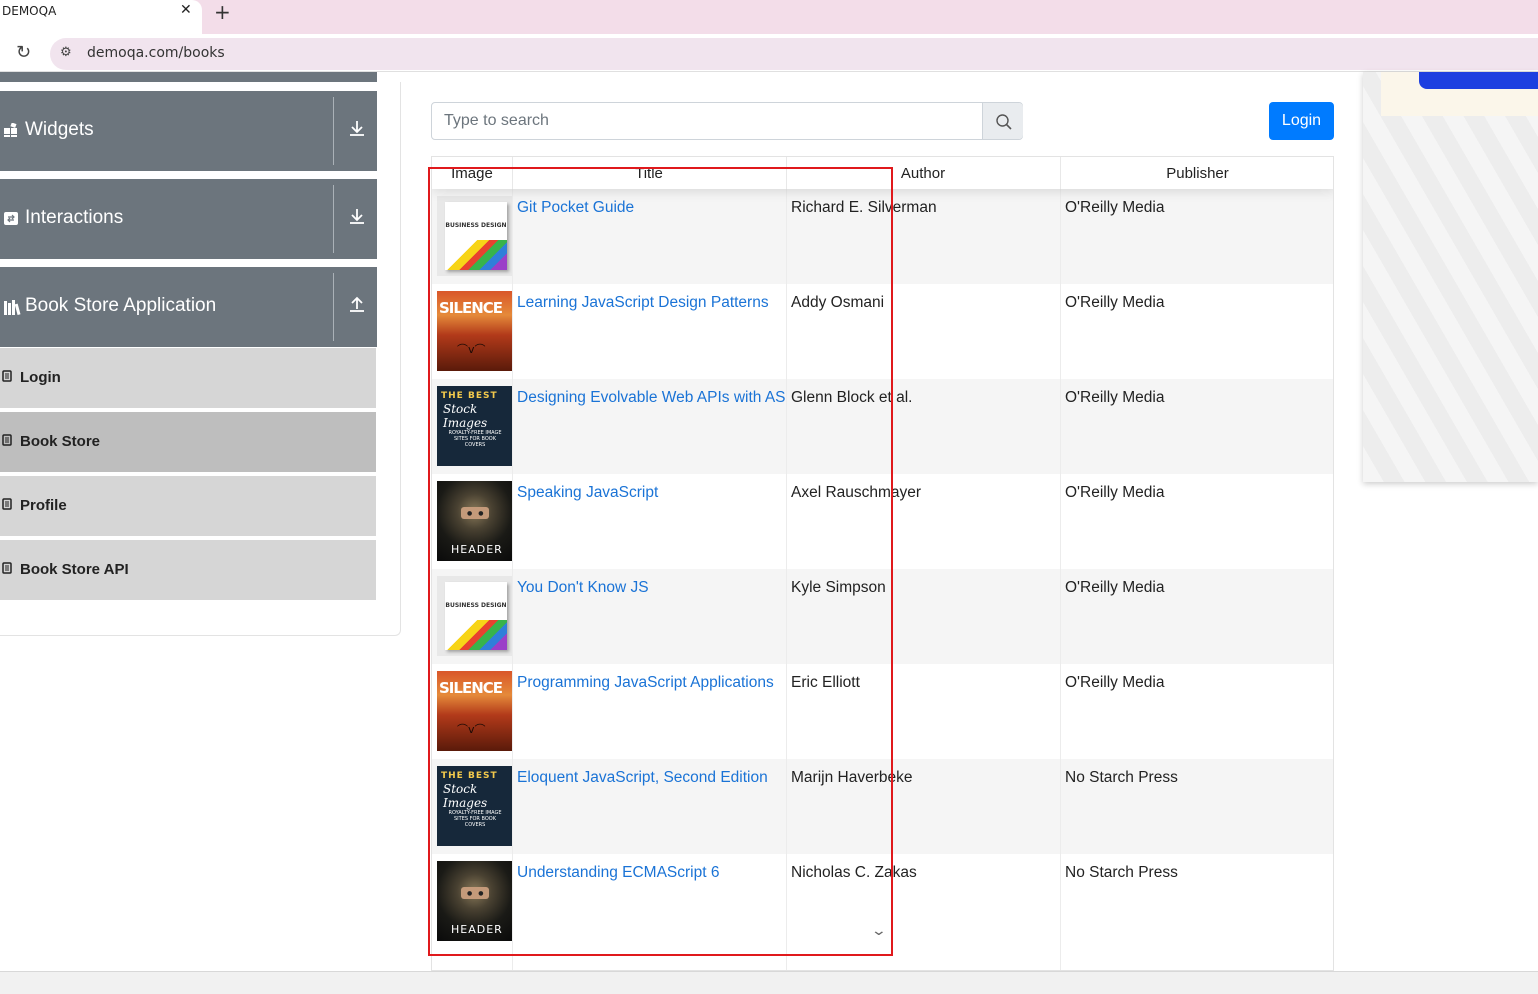 This screenshot has height=994, width=1538. Describe the element at coordinates (188, 379) in the screenshot. I see `sidebar-item-login: Login` at that location.